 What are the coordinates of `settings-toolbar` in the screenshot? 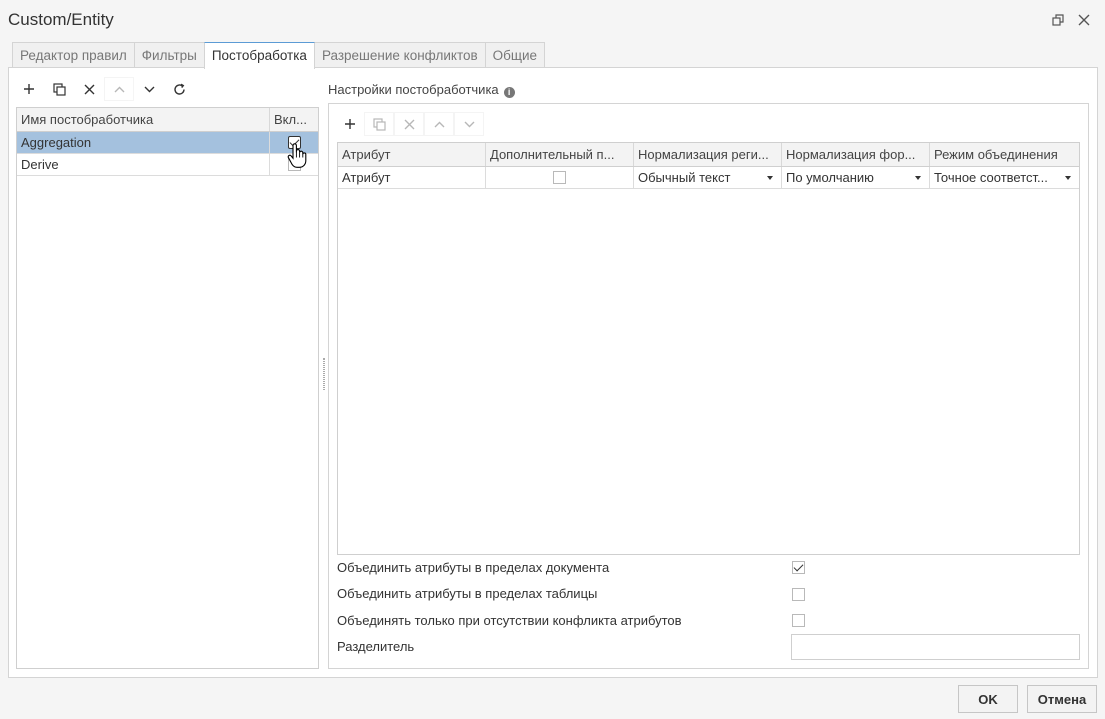 It's located at (410, 124).